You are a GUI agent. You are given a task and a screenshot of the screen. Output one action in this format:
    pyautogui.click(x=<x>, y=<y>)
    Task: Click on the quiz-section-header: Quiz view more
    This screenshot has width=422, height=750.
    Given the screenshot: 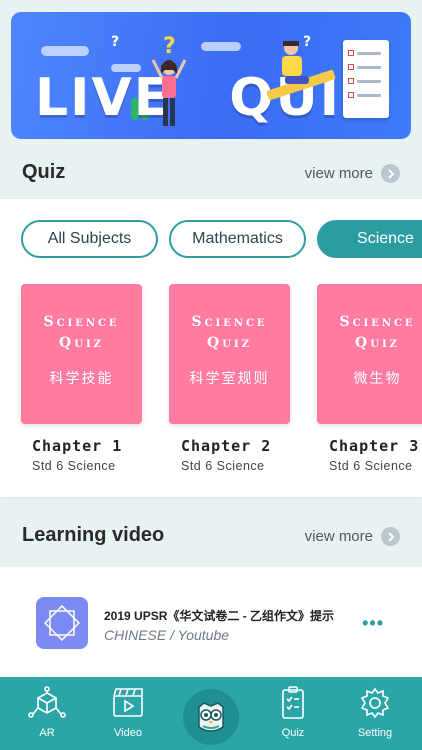 What is the action you would take?
    pyautogui.click(x=211, y=174)
    